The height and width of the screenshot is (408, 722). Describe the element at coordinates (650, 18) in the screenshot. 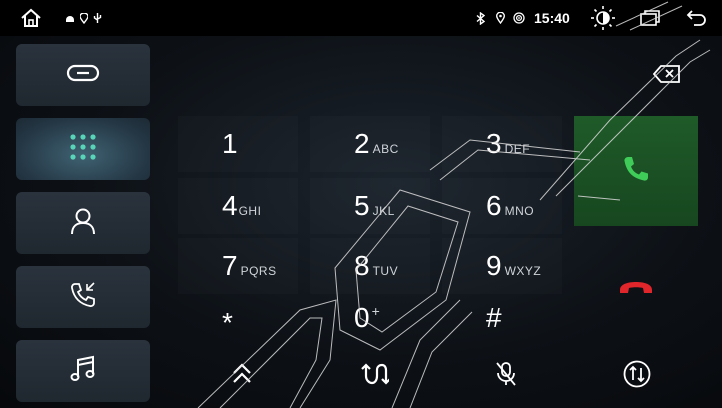

I see `recent-apps-icon` at that location.